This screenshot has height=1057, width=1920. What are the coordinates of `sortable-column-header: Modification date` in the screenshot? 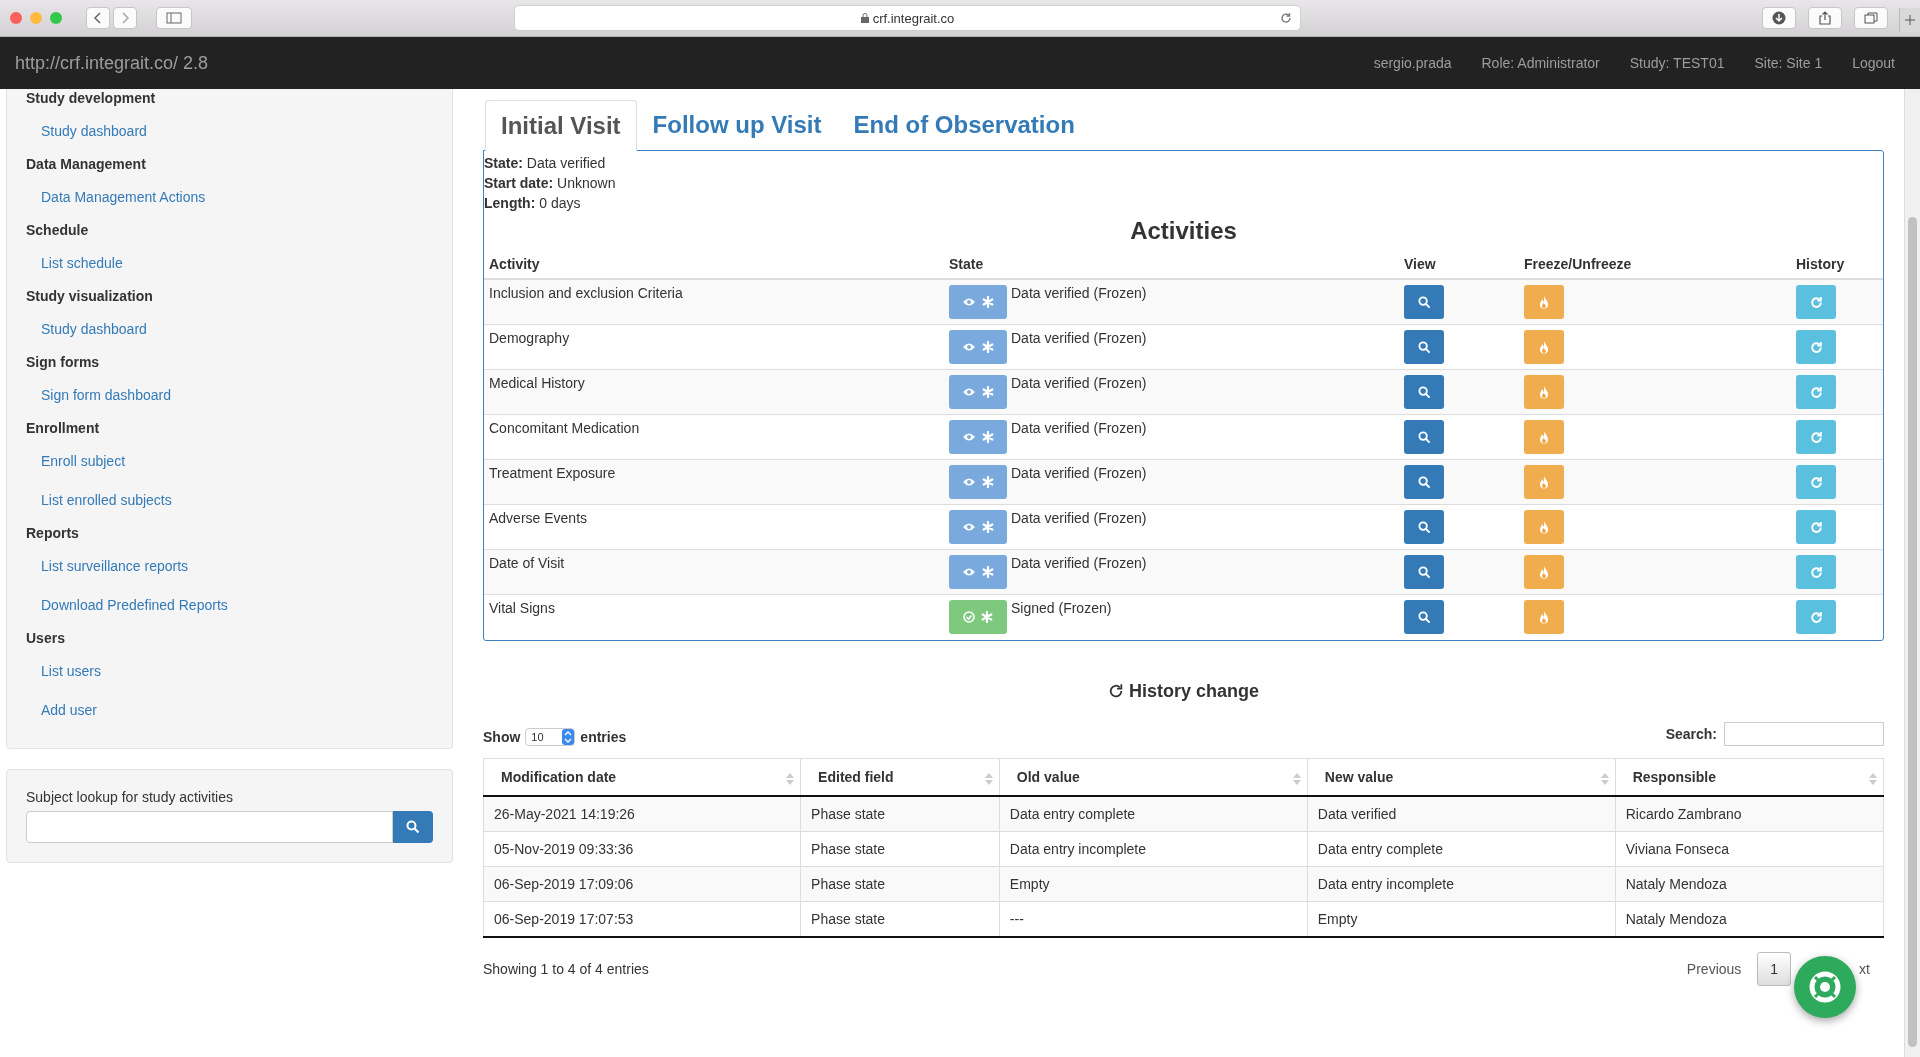 It's located at (642, 777).